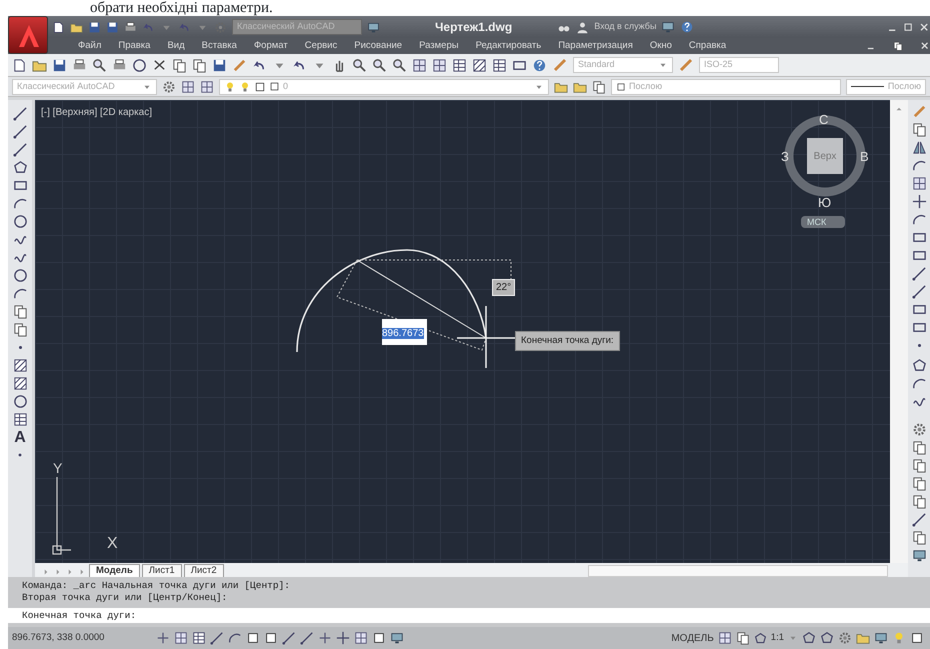 This screenshot has width=930, height=649. Describe the element at coordinates (567, 341) in the screenshot. I see `tooltip: Конечная точка дуги:` at that location.